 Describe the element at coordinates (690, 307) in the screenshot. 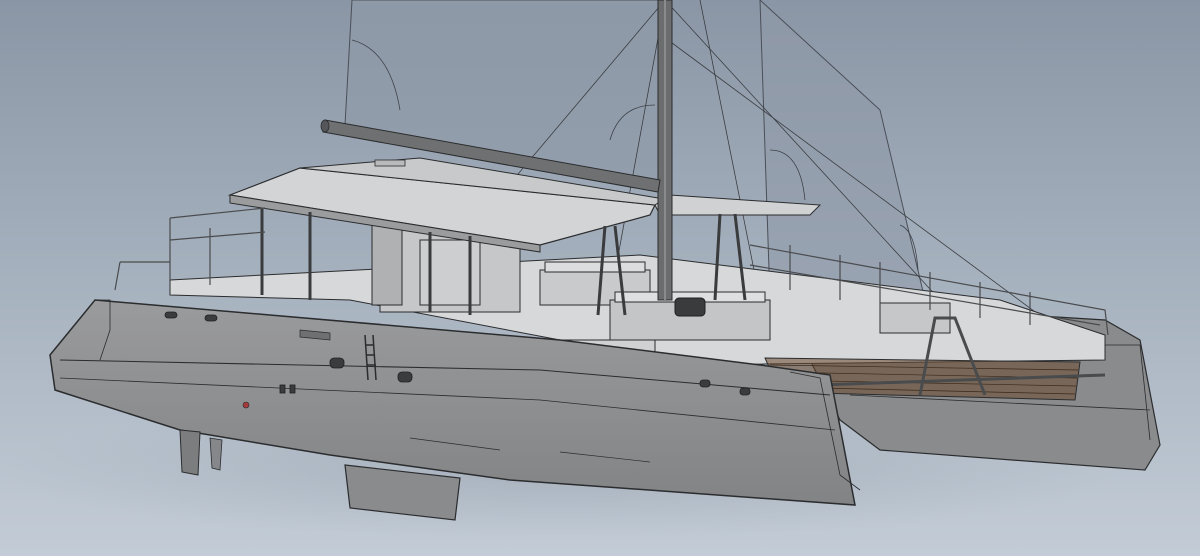

I see `winch` at that location.